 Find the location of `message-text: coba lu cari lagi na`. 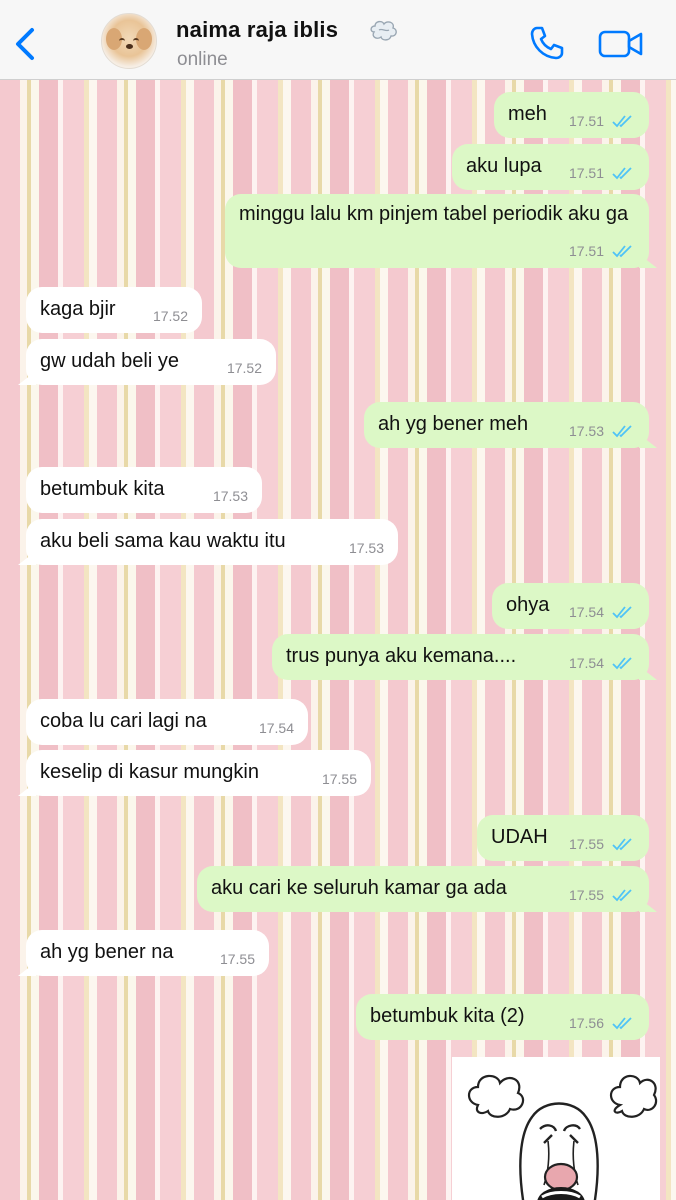

message-text: coba lu cari lagi na is located at coordinates (123, 721).